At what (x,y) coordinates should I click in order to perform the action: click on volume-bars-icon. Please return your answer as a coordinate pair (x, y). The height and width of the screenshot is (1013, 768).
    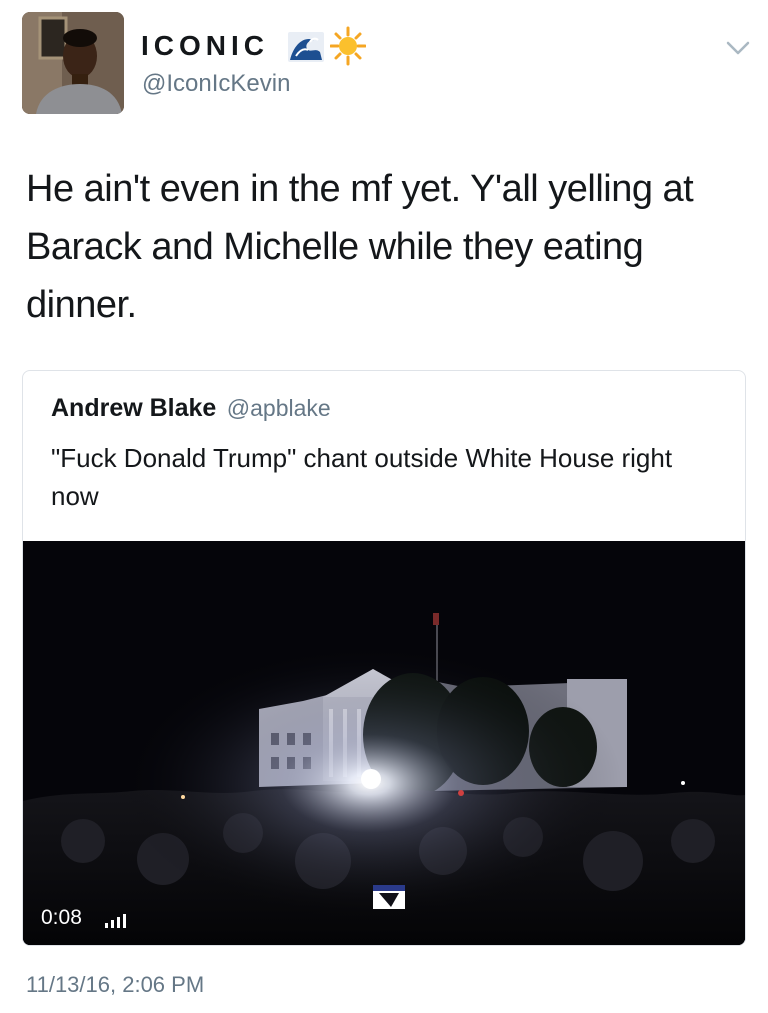
    Looking at the image, I should click on (117, 921).